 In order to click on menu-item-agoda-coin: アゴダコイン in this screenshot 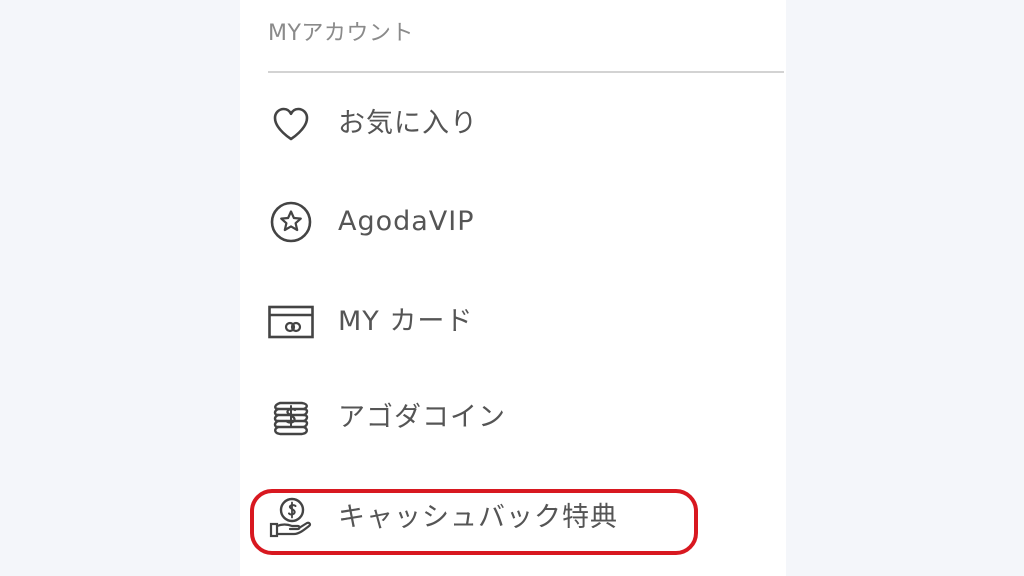, I will do `click(518, 418)`.